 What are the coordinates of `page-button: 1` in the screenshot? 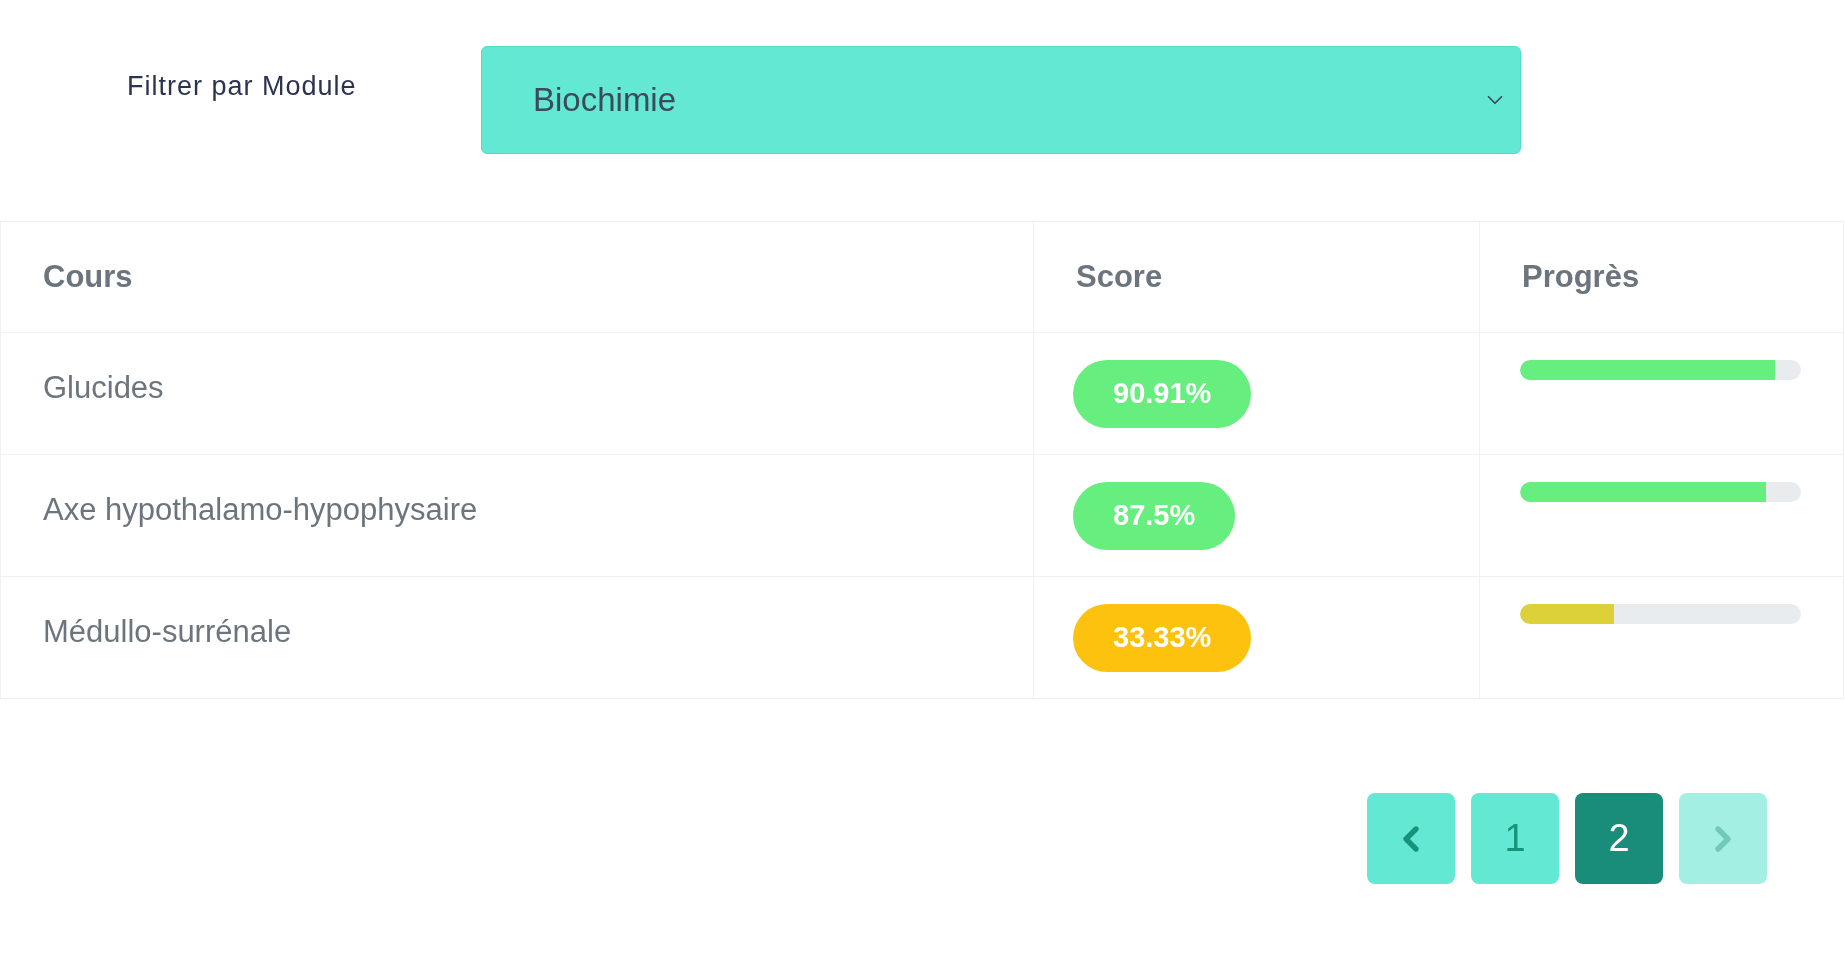 It's located at (1515, 838).